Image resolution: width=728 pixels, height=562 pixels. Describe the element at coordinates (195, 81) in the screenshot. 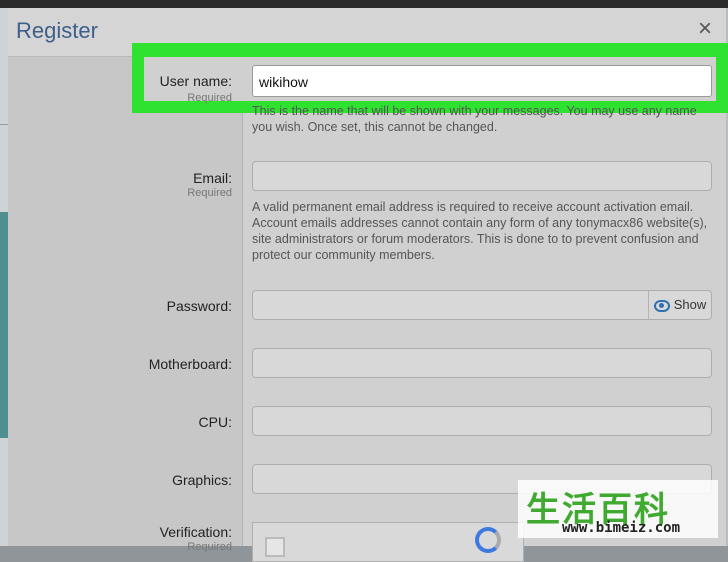

I see `username-label: User name:` at that location.